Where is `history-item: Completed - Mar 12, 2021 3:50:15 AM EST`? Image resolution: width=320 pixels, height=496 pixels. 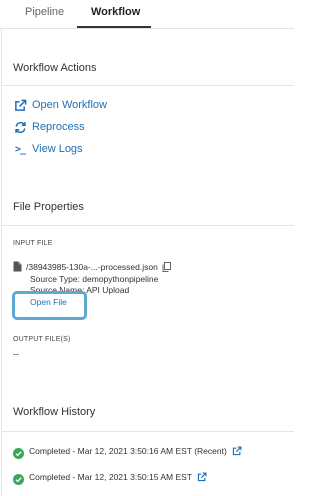
history-item: Completed - Mar 12, 2021 3:50:15 AM EST is located at coordinates (110, 477).